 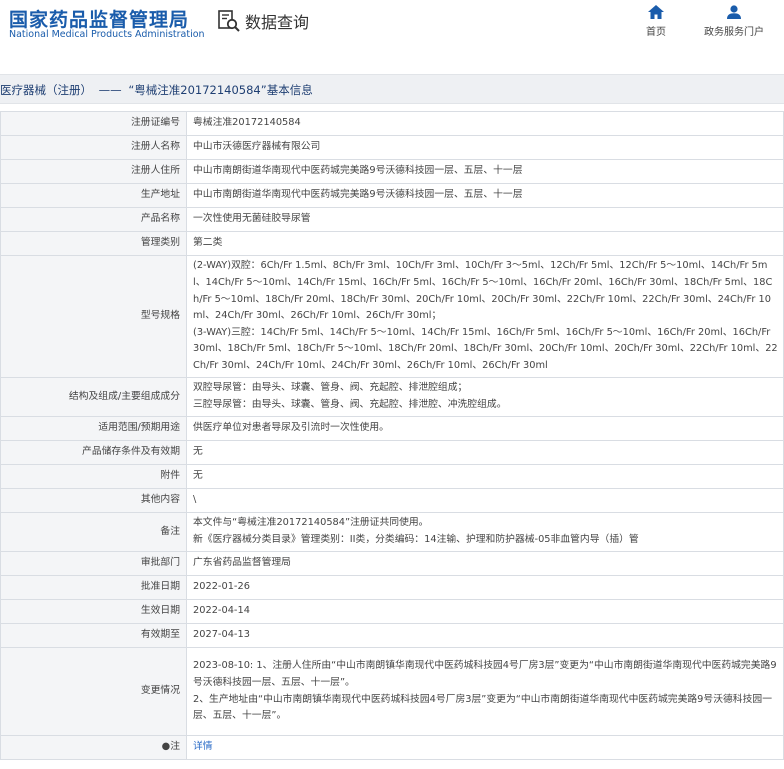 I want to click on field-value: 广东省药品监督管理局, so click(x=485, y=563).